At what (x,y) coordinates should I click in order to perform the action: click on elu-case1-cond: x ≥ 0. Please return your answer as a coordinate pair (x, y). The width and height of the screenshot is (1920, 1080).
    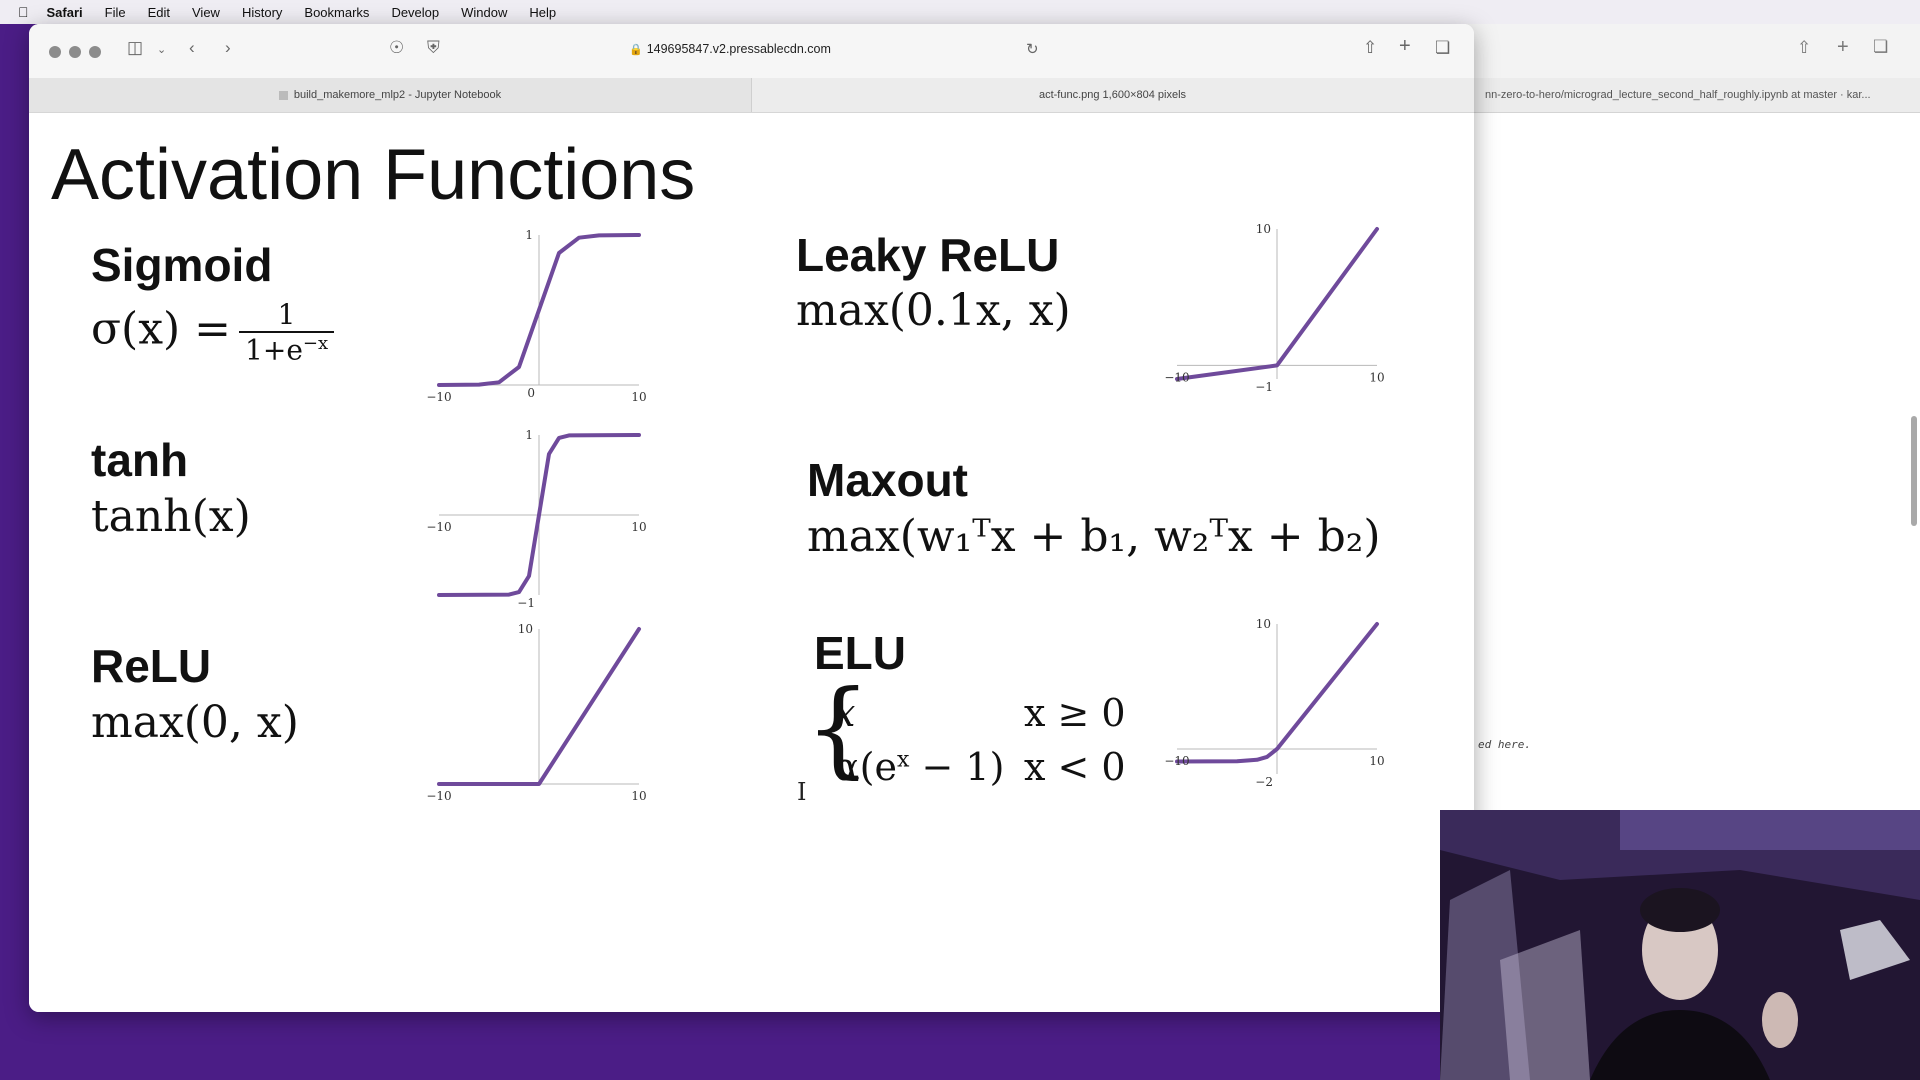
    Looking at the image, I should click on (1075, 713).